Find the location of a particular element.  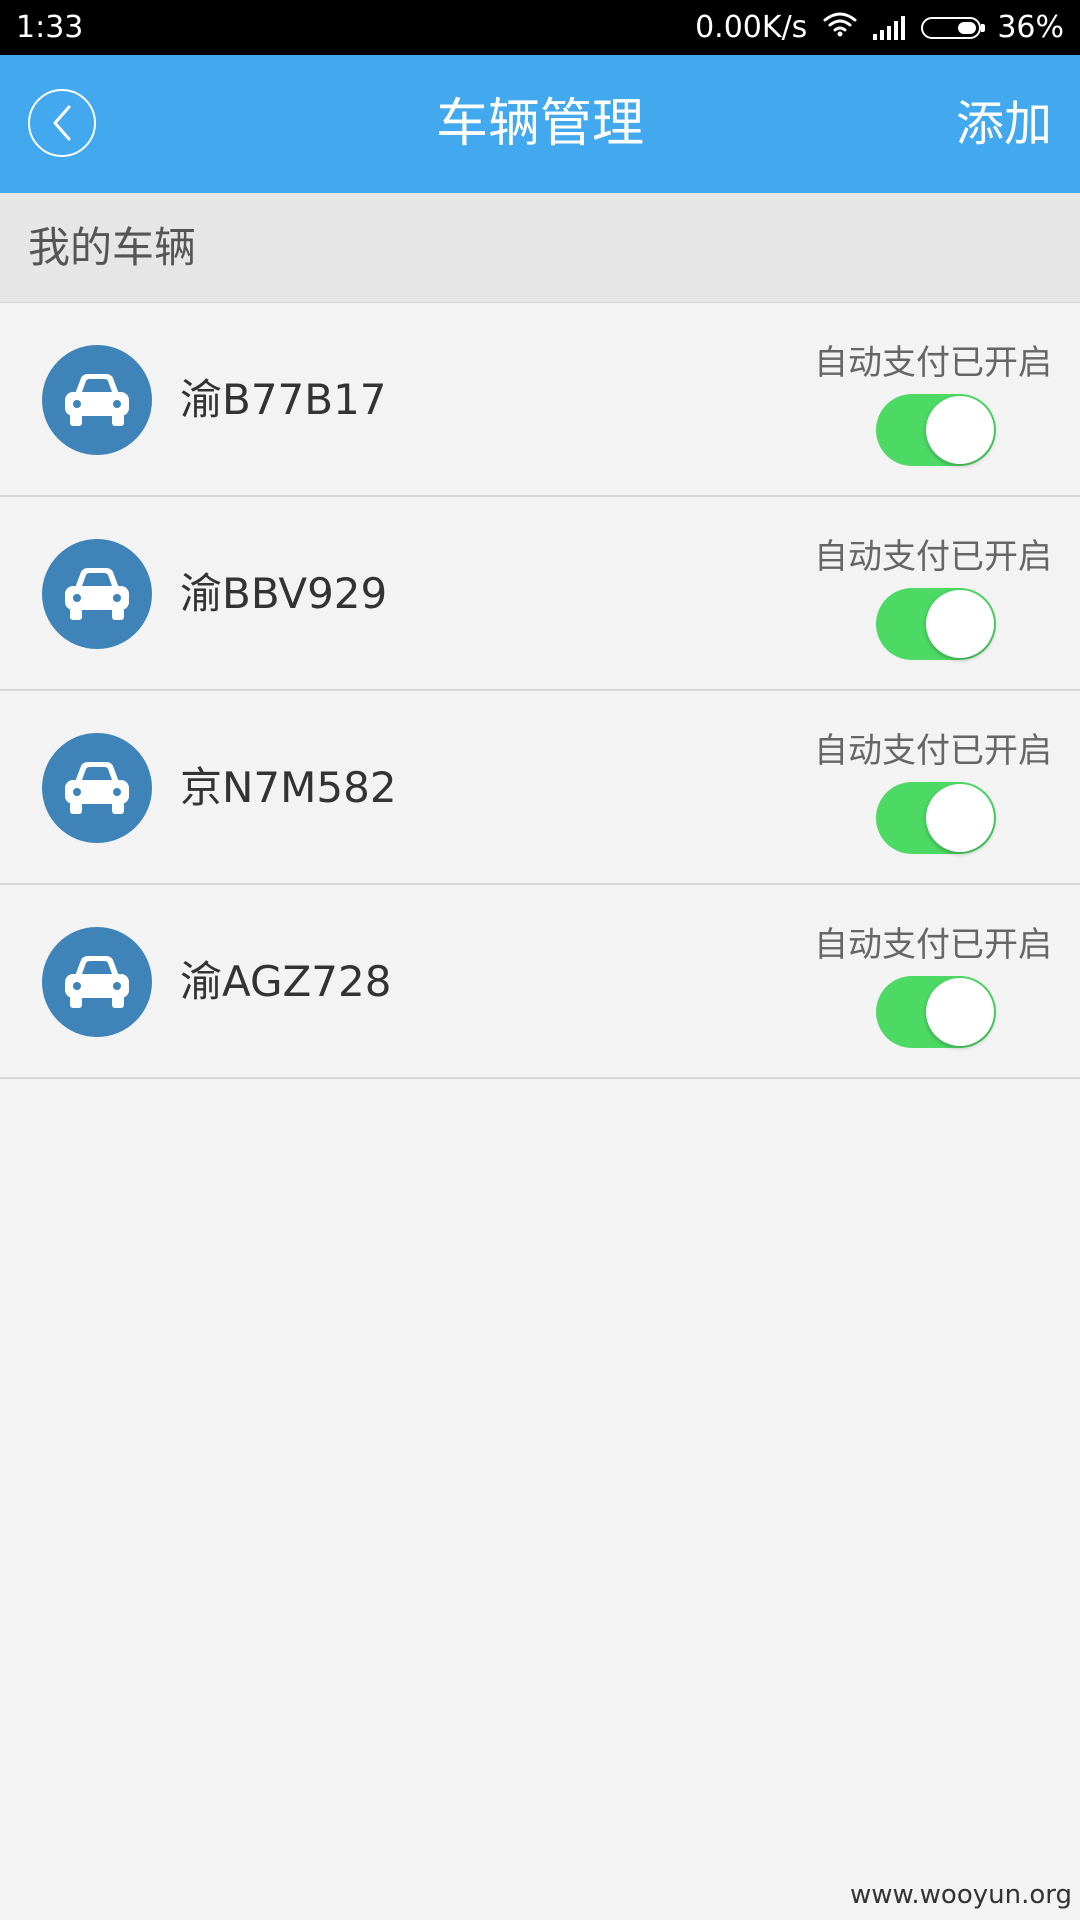

status-time: 1:33 is located at coordinates (50, 27).